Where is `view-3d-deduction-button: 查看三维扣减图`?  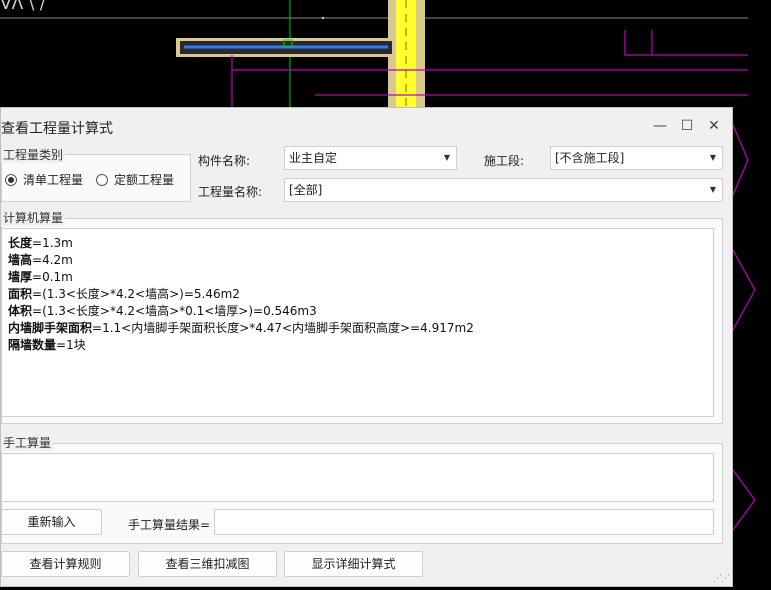 view-3d-deduction-button: 查看三维扣减图 is located at coordinates (207, 564).